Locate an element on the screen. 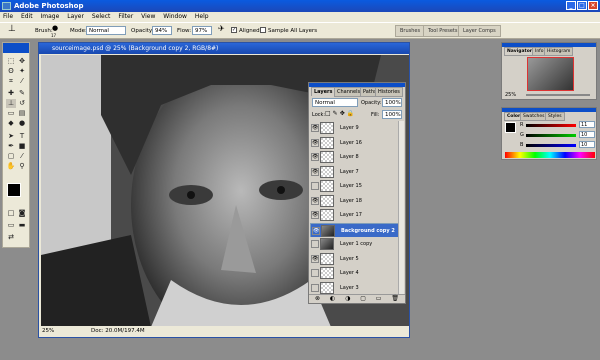  navigator-preview is located at coordinates (550, 74).